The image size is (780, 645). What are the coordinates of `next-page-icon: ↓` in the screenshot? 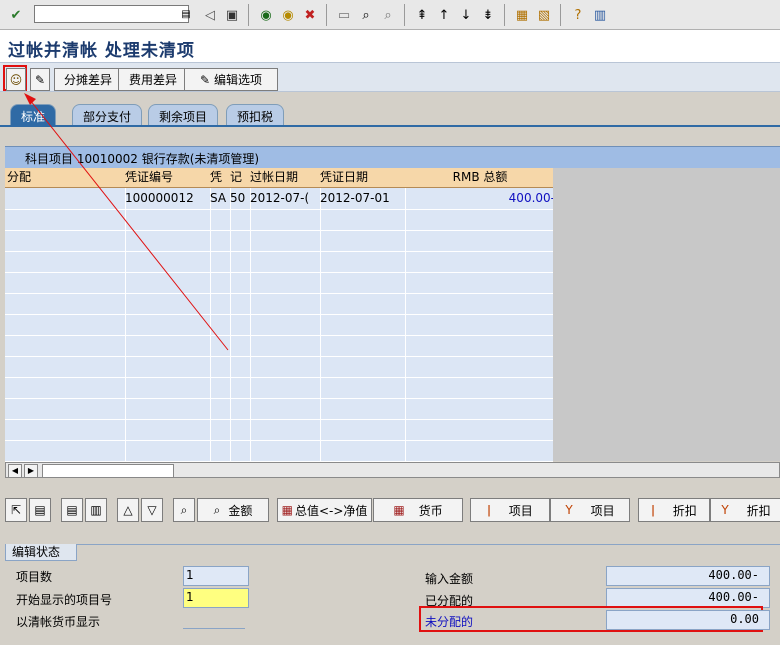 It's located at (466, 15).